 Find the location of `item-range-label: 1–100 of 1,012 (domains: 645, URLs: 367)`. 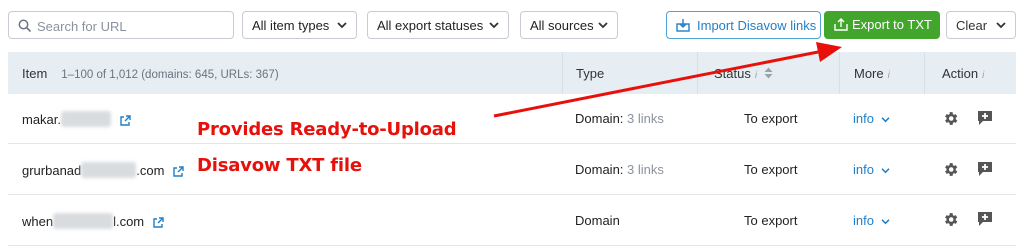

item-range-label: 1–100 of 1,012 (domains: 645, URLs: 367) is located at coordinates (170, 75).